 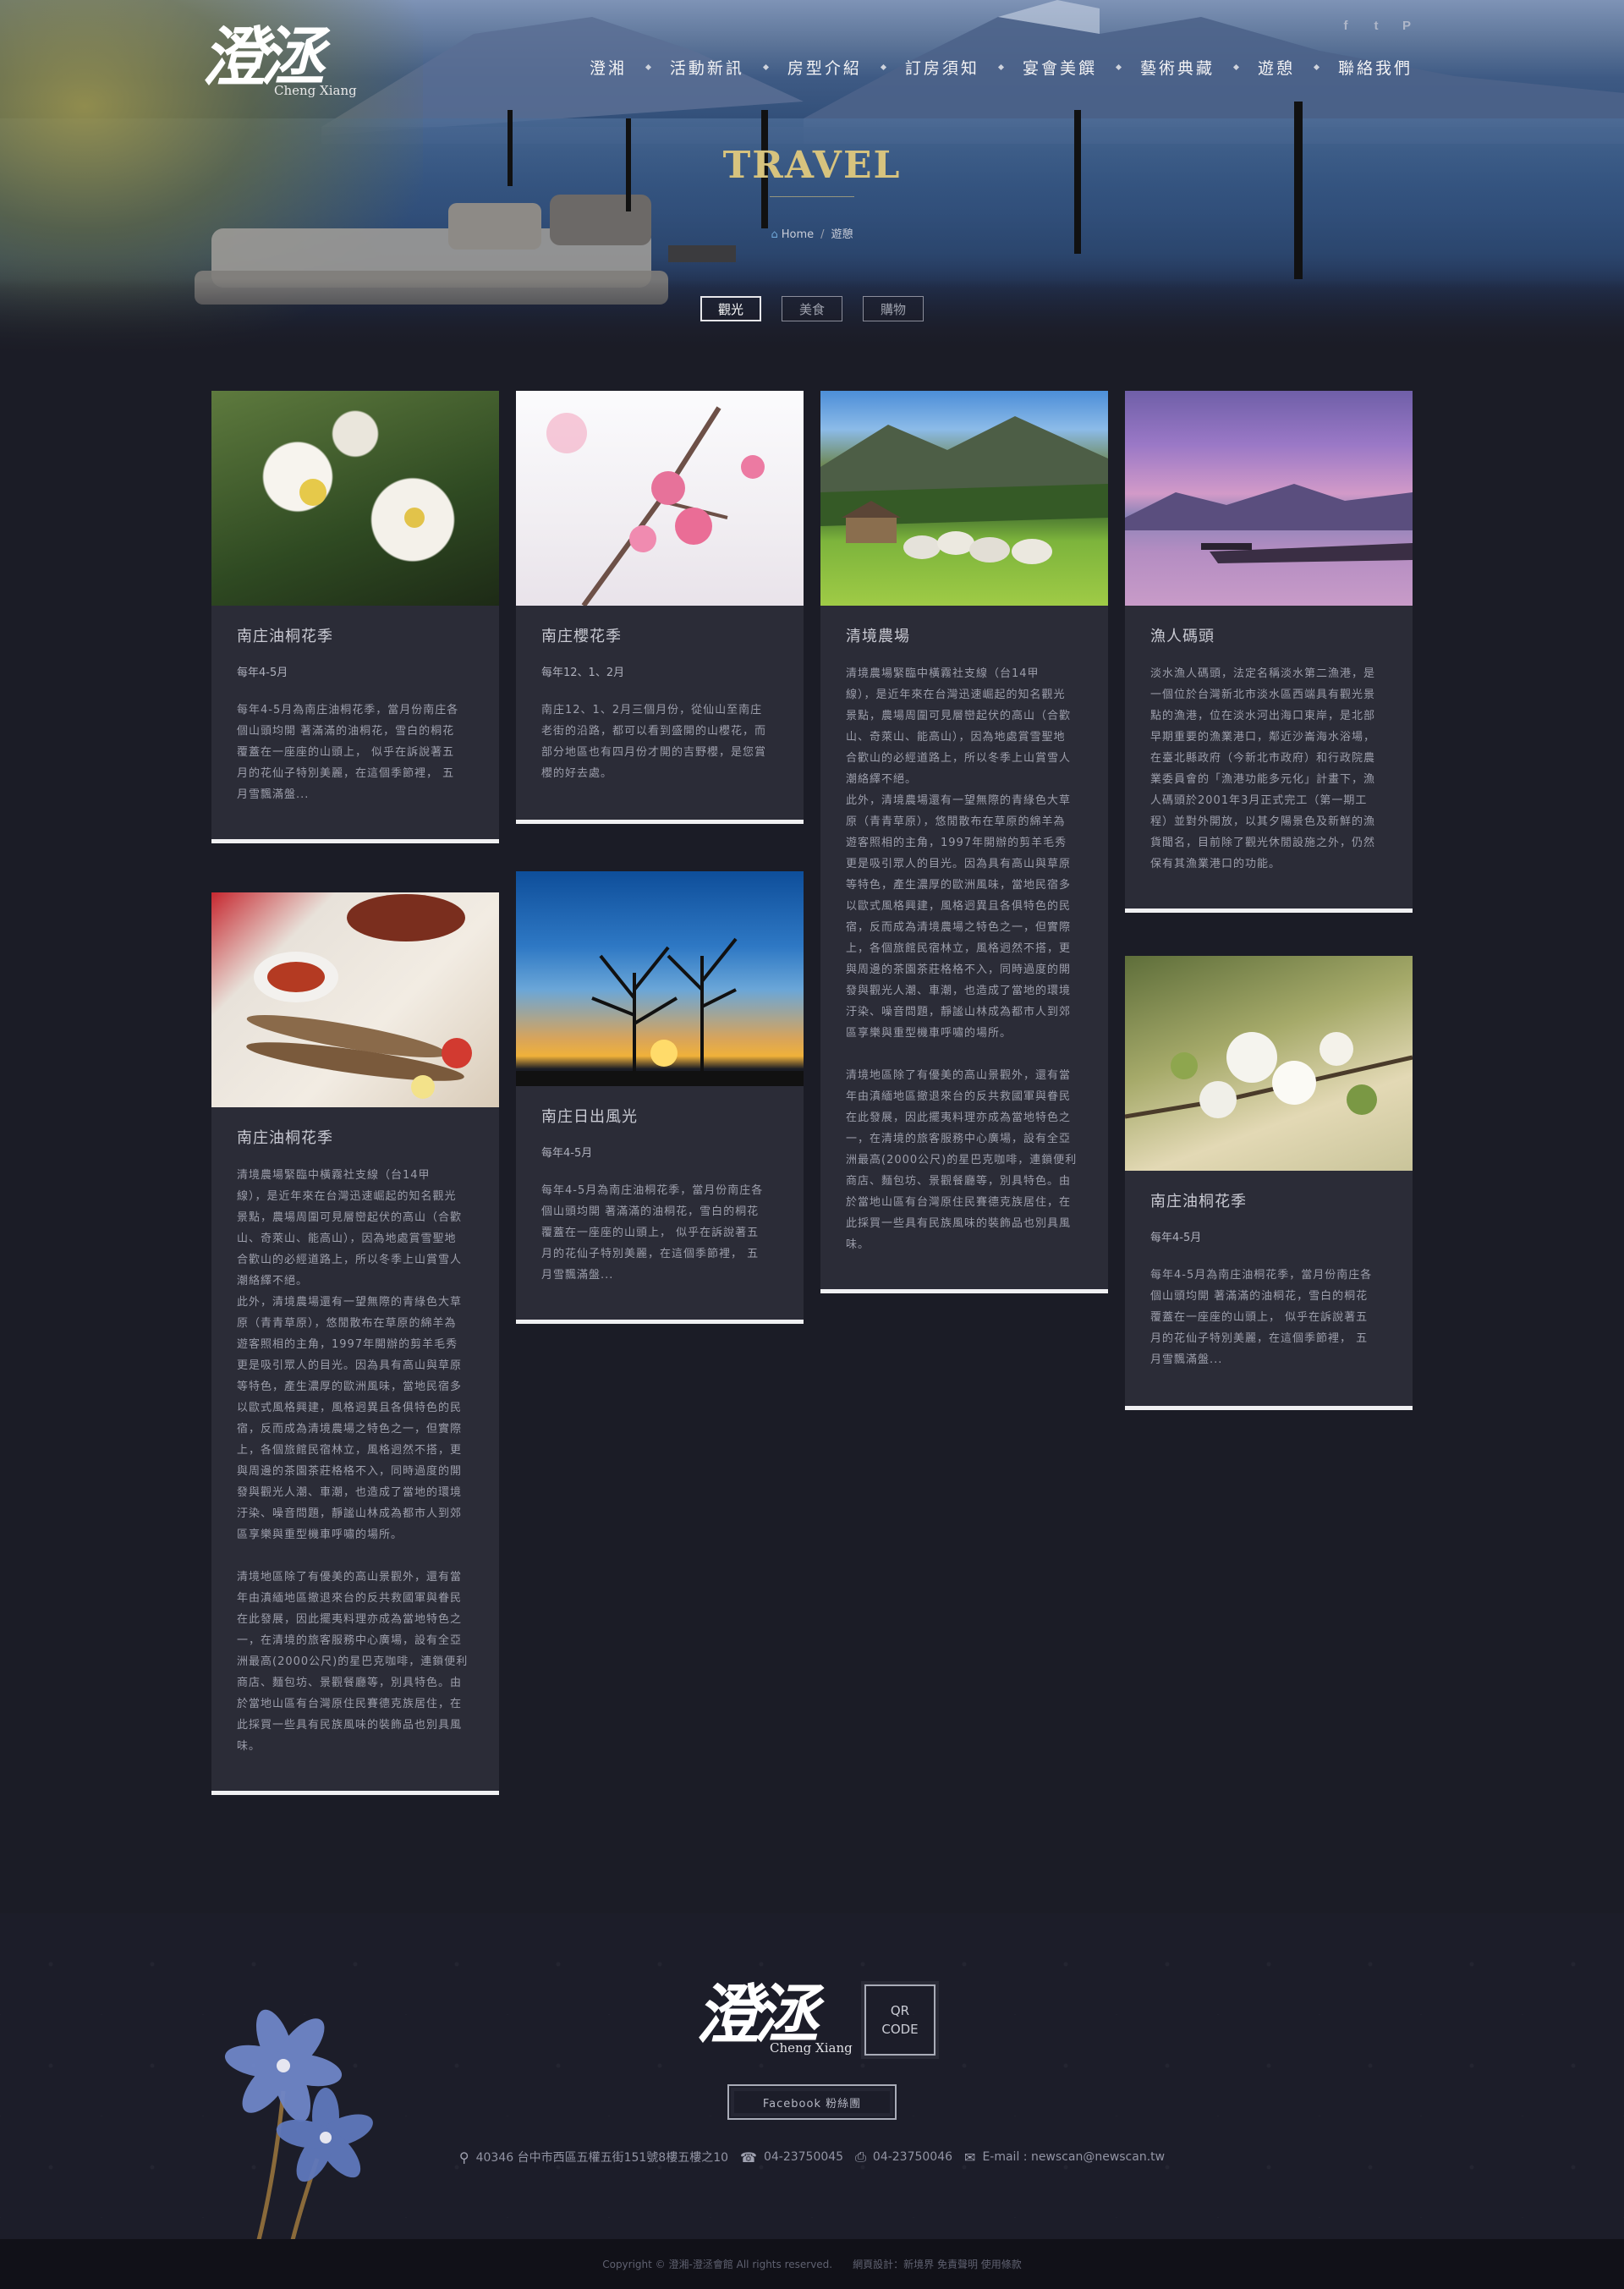 What do you see at coordinates (1375, 67) in the screenshot?
I see `nav-item-contact: 聯絡我們` at bounding box center [1375, 67].